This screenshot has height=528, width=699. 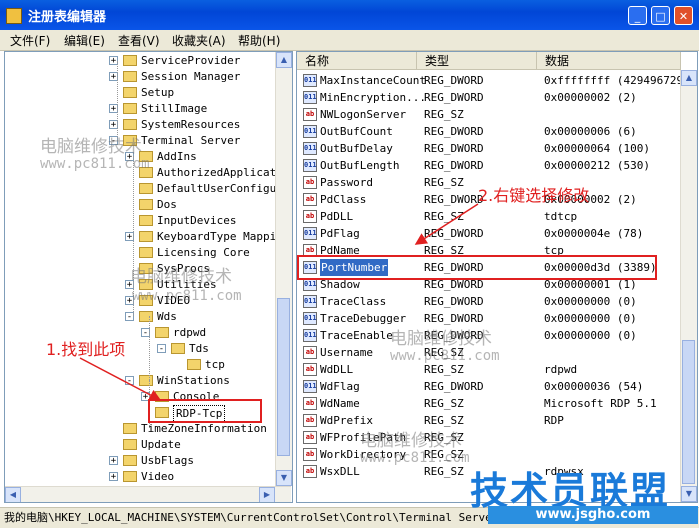 I want to click on arrow-to-rdp-tcp, so click(x=120, y=379).